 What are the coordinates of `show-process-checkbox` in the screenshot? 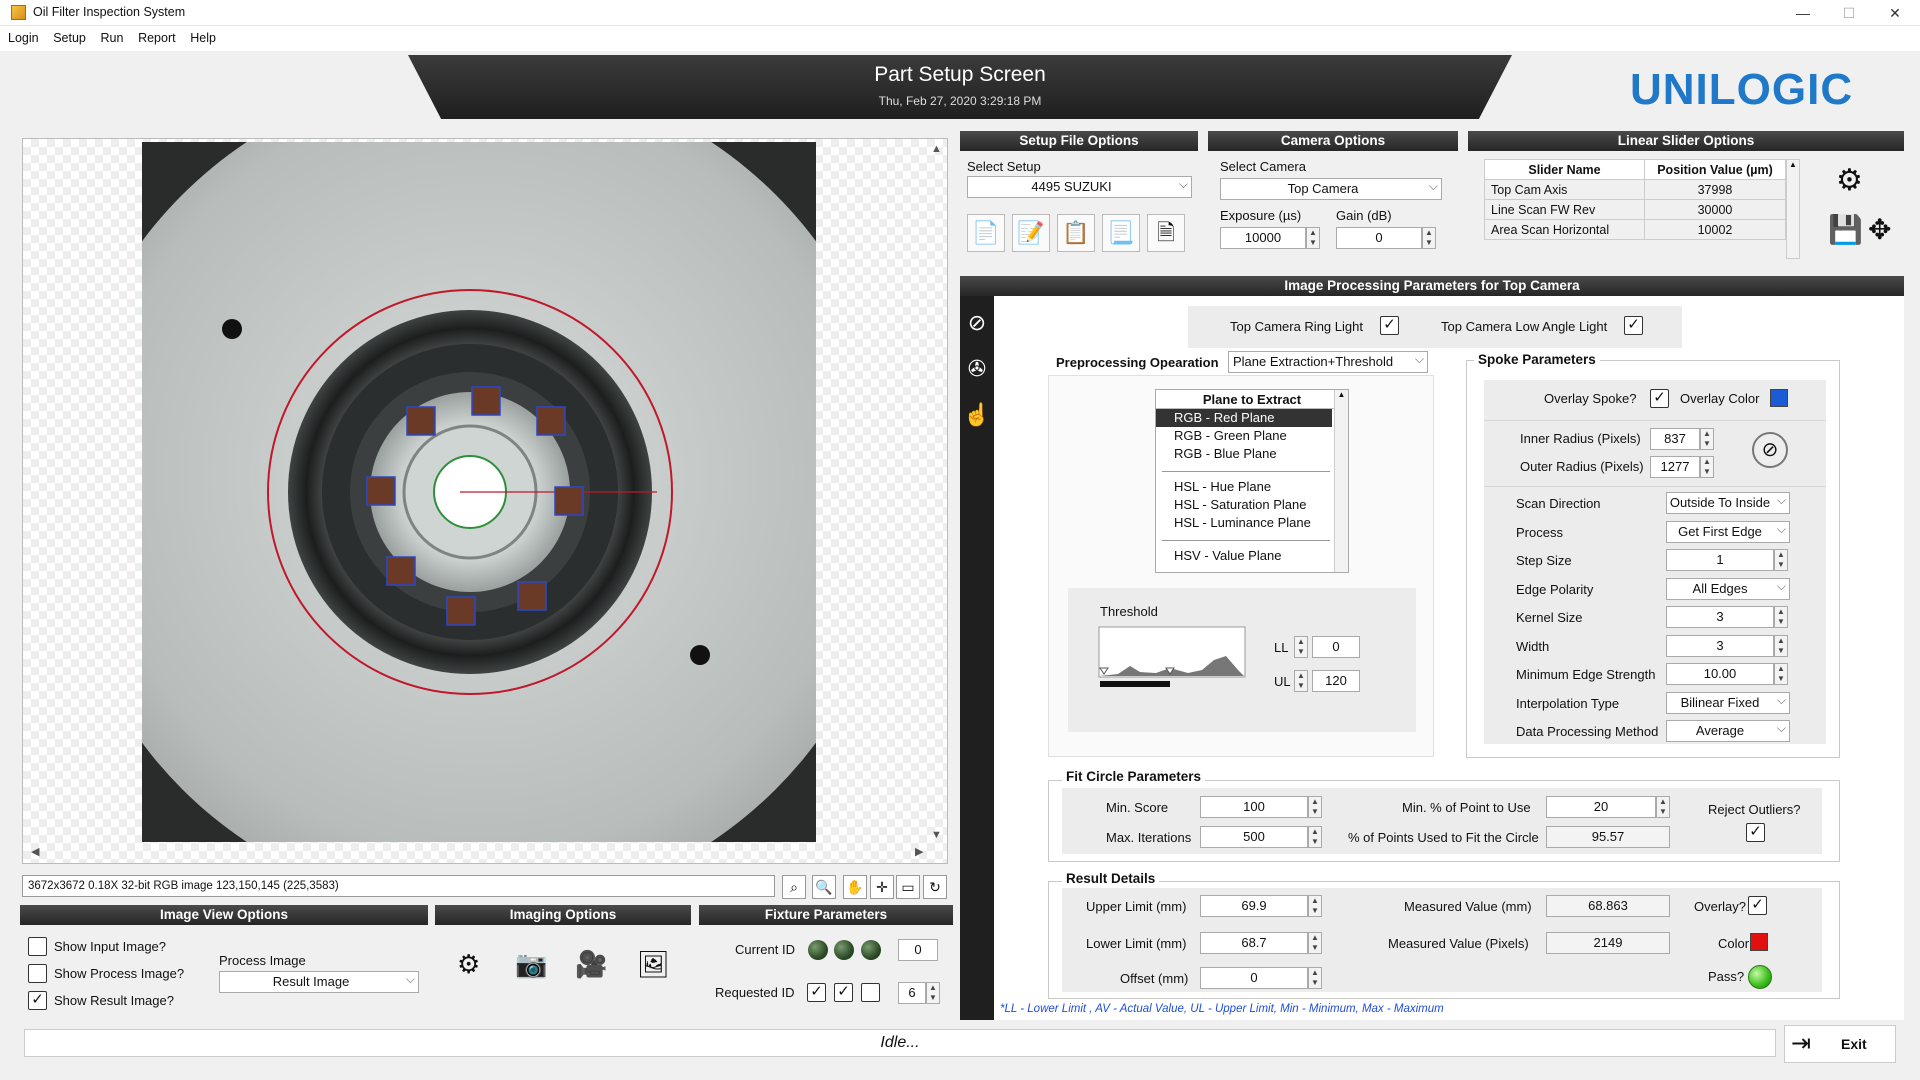 It's located at (37, 973).